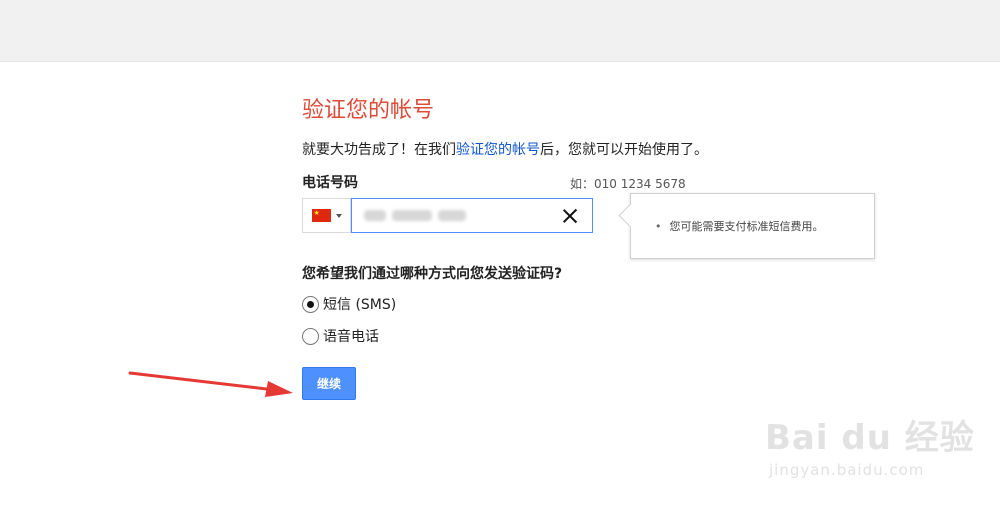 The image size is (1000, 520). I want to click on watermark-brand: Bai du 经验, so click(870, 438).